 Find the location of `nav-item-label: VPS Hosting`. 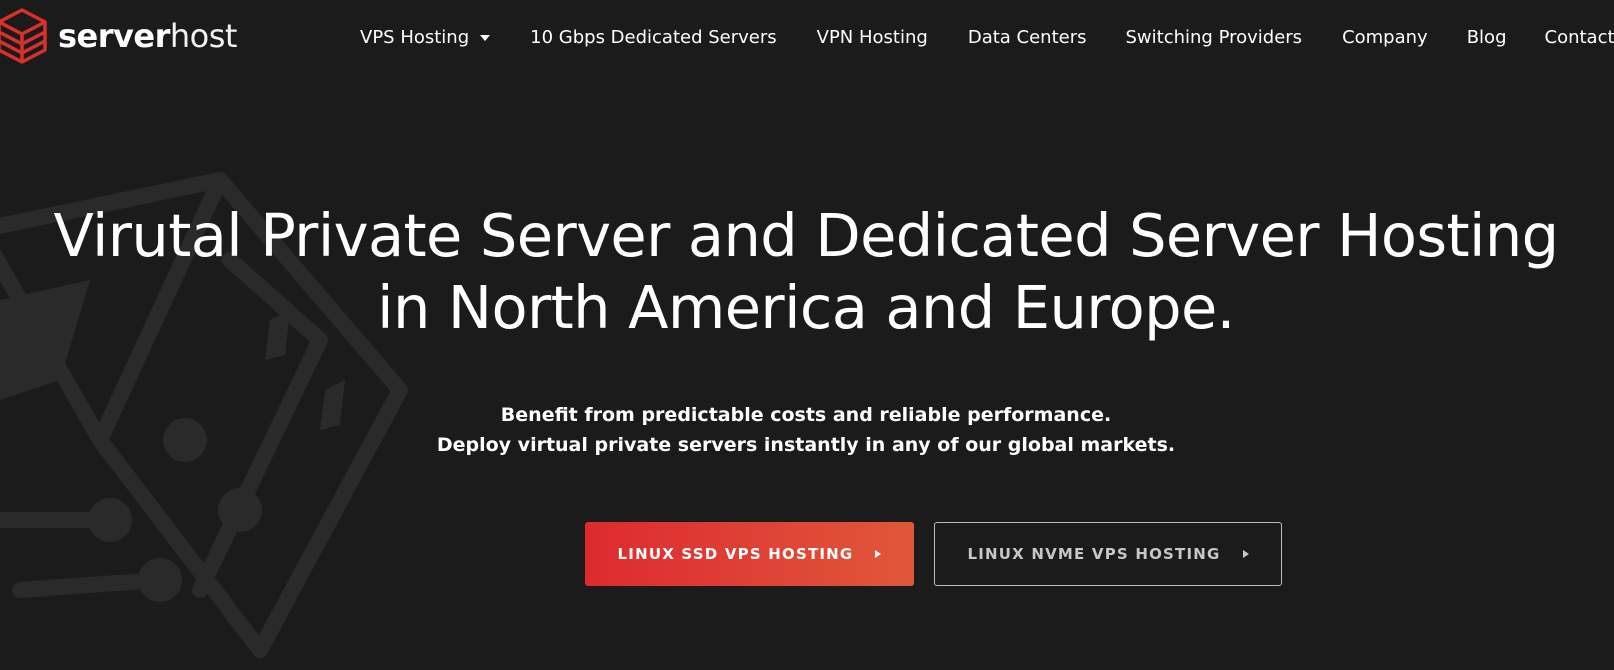

nav-item-label: VPS Hosting is located at coordinates (415, 37).